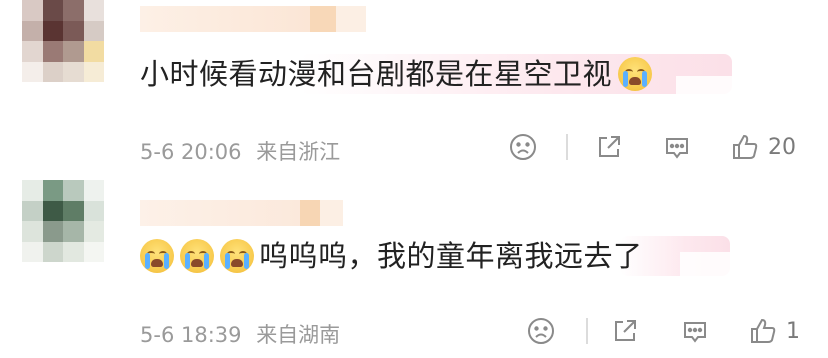 The image size is (828, 358). I want to click on comment-location: 来自浙江, so click(298, 152).